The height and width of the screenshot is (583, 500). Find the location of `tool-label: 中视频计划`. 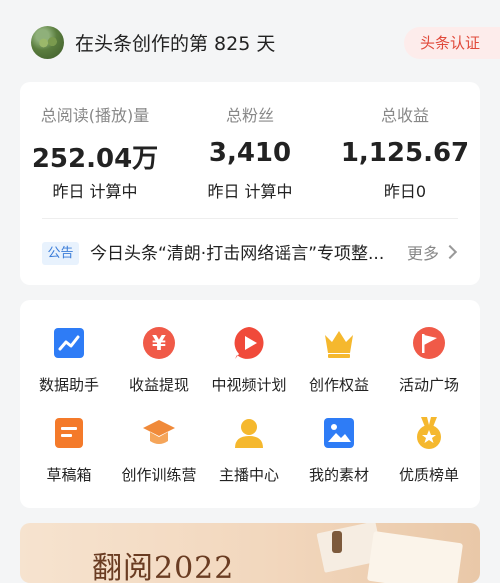

tool-label: 中视频计划 is located at coordinates (249, 385).